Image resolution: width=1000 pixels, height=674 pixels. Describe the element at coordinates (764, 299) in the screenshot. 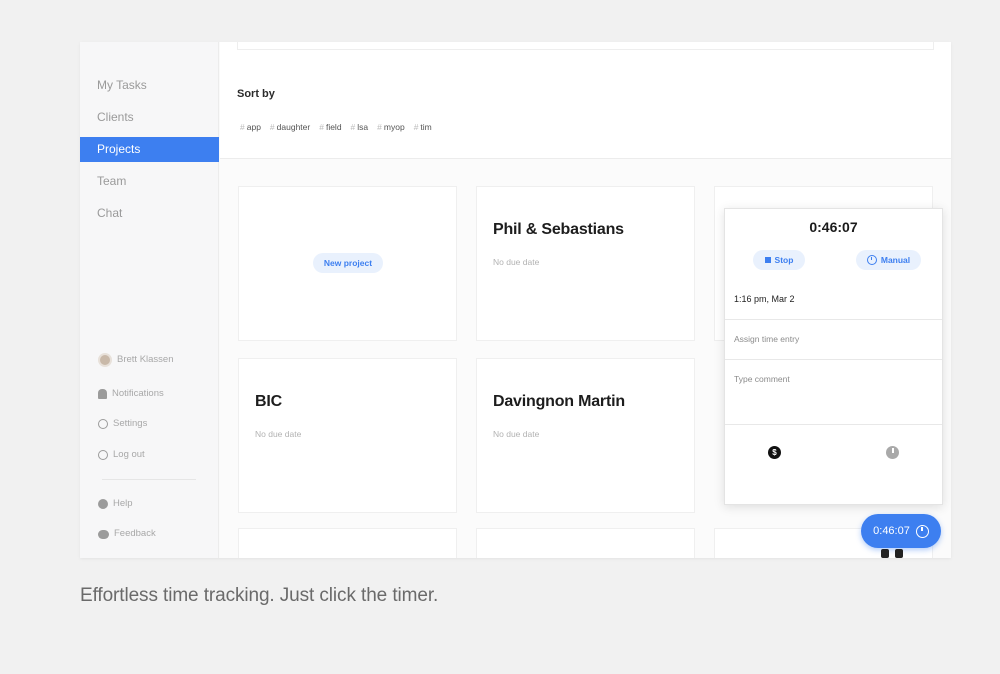

I see `timer-start-date: 1:16 pm, Mar 2` at that location.